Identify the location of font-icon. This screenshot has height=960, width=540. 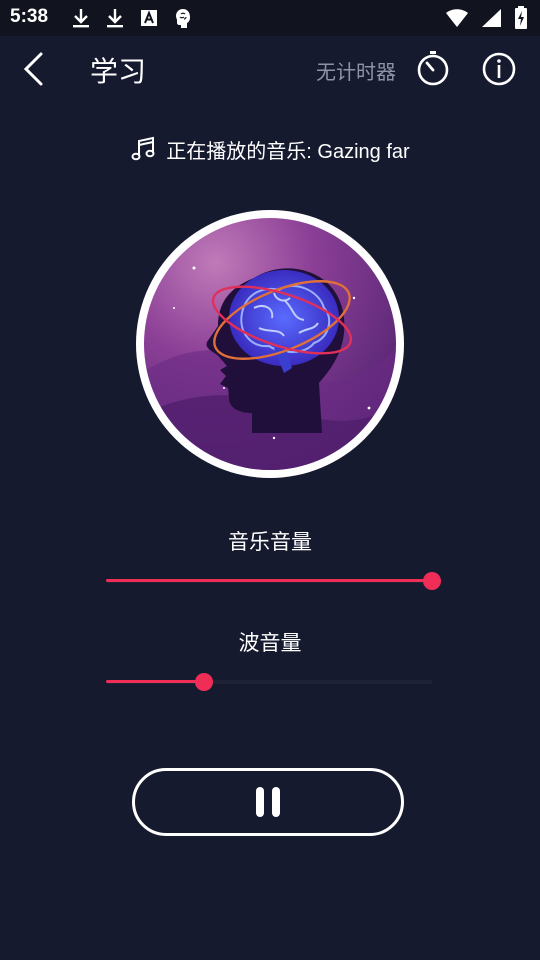
(149, 18).